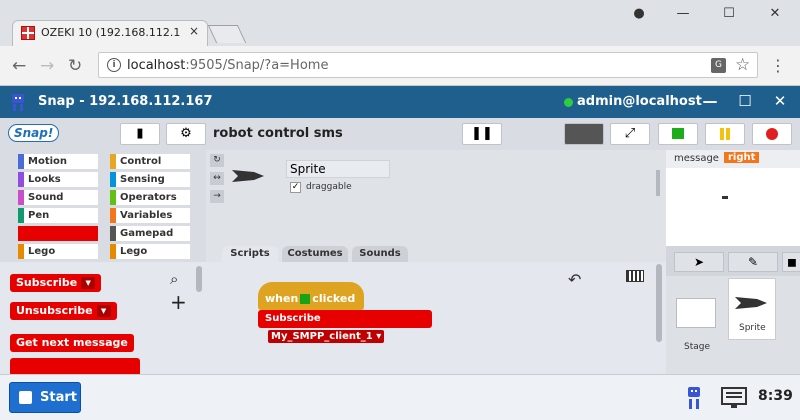 This screenshot has height=420, width=800. Describe the element at coordinates (34, 133) in the screenshot. I see `snap-logo-button: Snap!` at that location.